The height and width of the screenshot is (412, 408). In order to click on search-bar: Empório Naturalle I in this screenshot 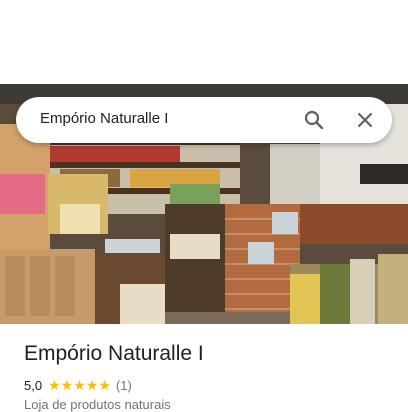, I will do `click(204, 120)`.